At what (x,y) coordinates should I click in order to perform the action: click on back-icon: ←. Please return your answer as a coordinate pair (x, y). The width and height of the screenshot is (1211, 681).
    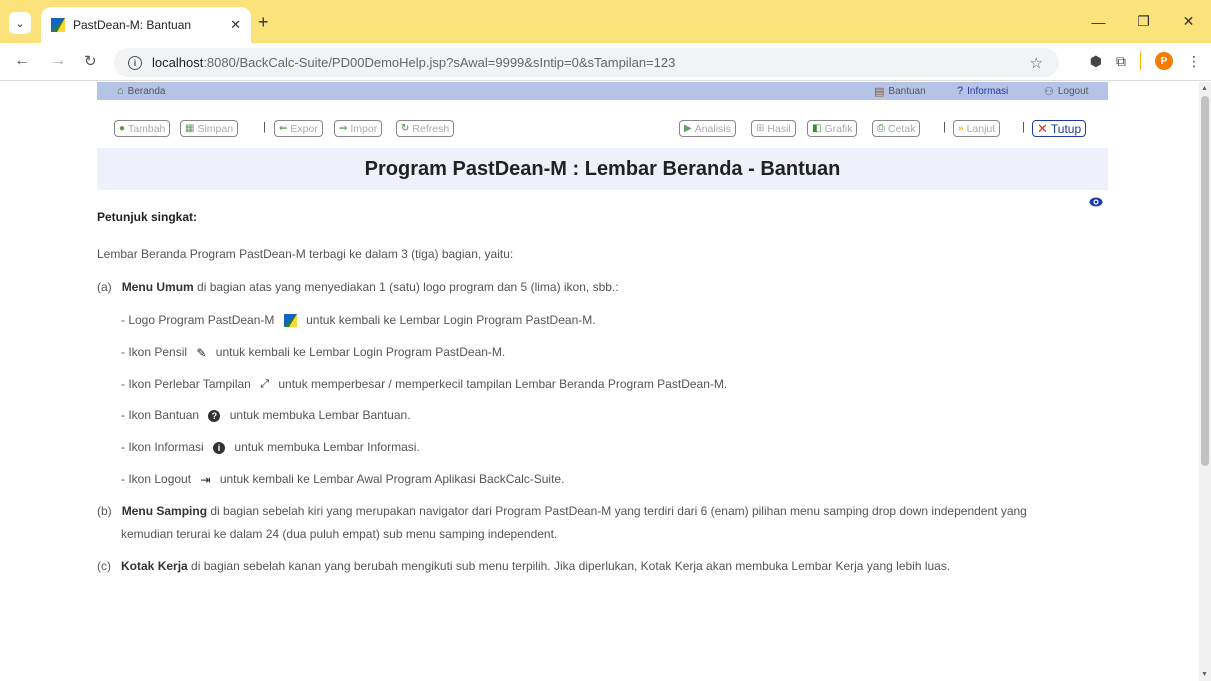
    Looking at the image, I should click on (22, 61).